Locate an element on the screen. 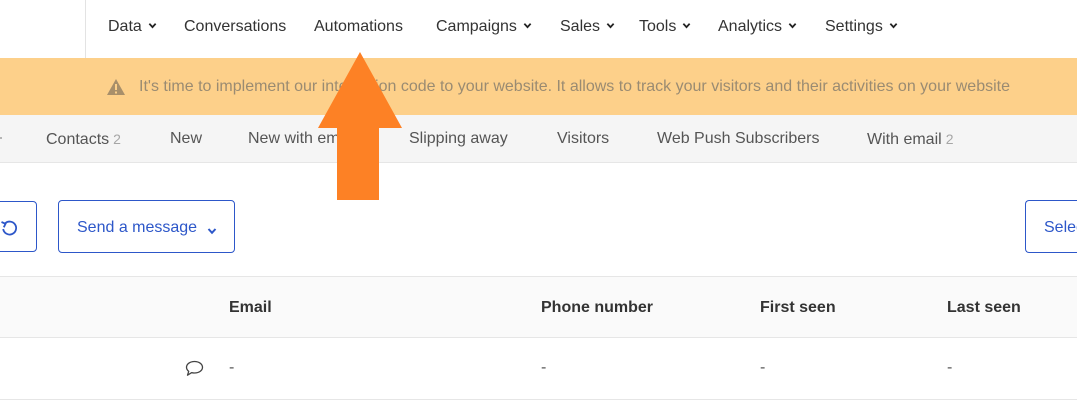 This screenshot has height=420, width=1077. cell-phone-number: - is located at coordinates (544, 367).